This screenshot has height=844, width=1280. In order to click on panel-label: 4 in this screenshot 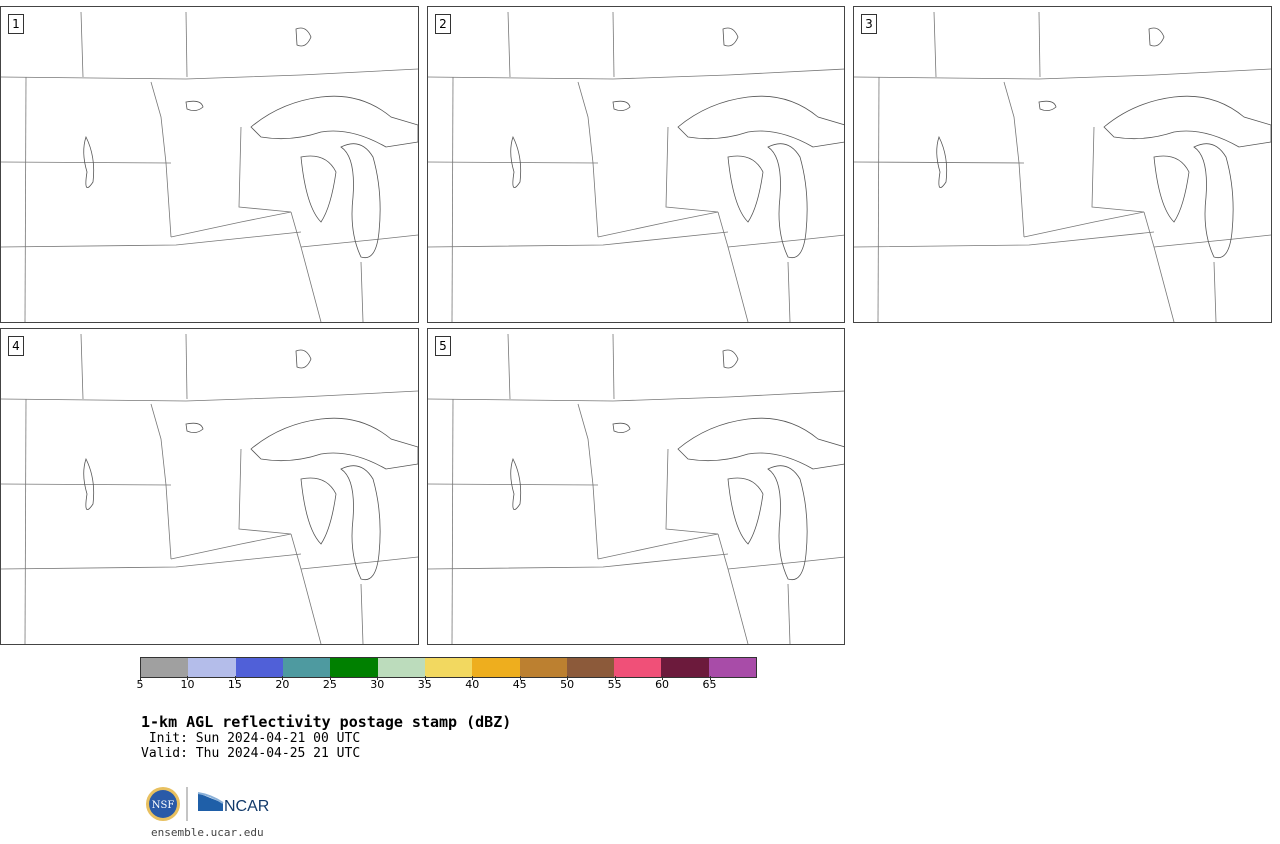, I will do `click(16, 346)`.